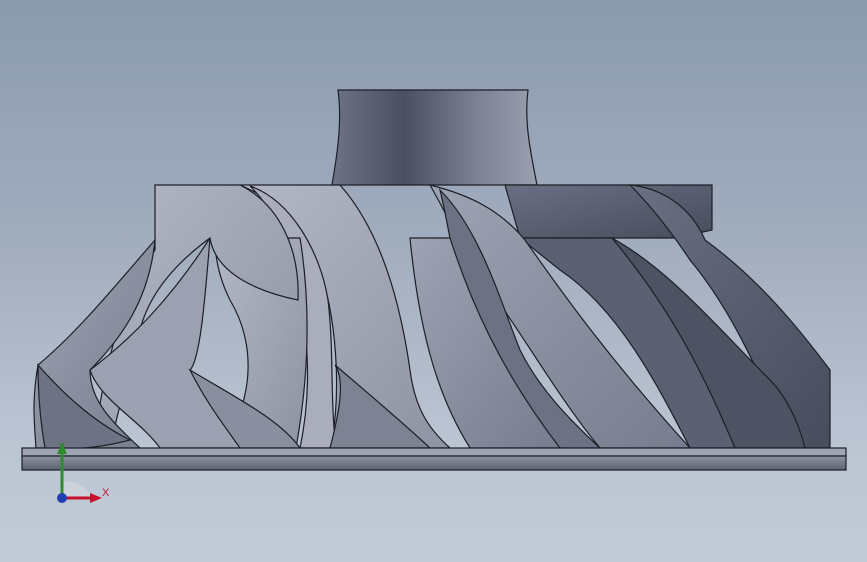 This screenshot has height=562, width=867. Describe the element at coordinates (434, 463) in the screenshot. I see `impeller-base-plate-lower` at that location.